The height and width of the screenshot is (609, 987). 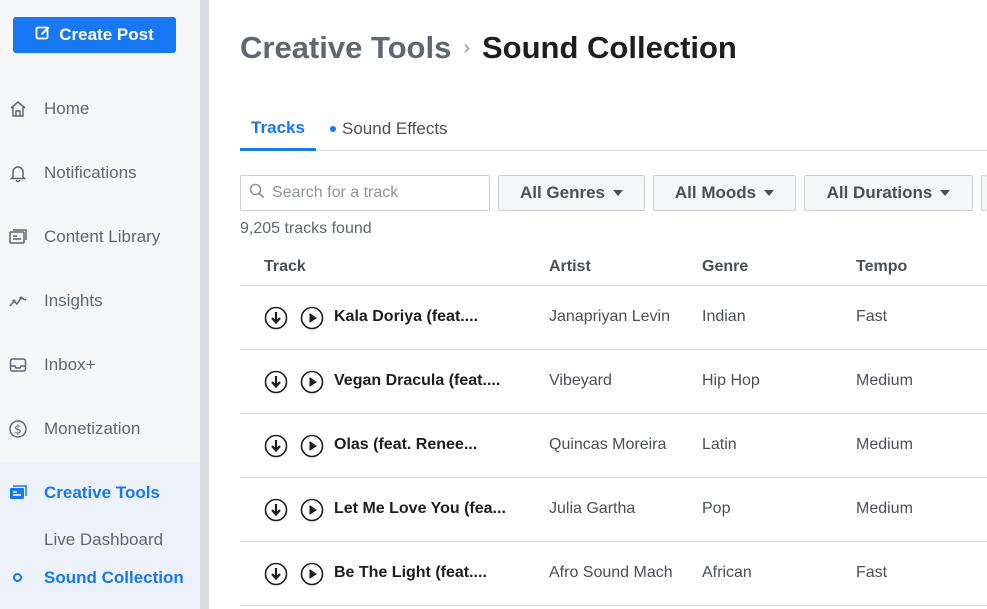 I want to click on tab-label: Sound Effects, so click(x=395, y=128).